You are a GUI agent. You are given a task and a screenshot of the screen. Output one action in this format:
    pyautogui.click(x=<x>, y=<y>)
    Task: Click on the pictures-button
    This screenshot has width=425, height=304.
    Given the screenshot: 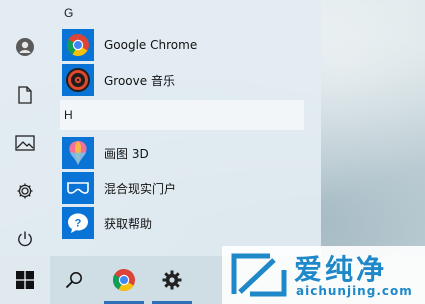 What is the action you would take?
    pyautogui.click(x=25, y=143)
    